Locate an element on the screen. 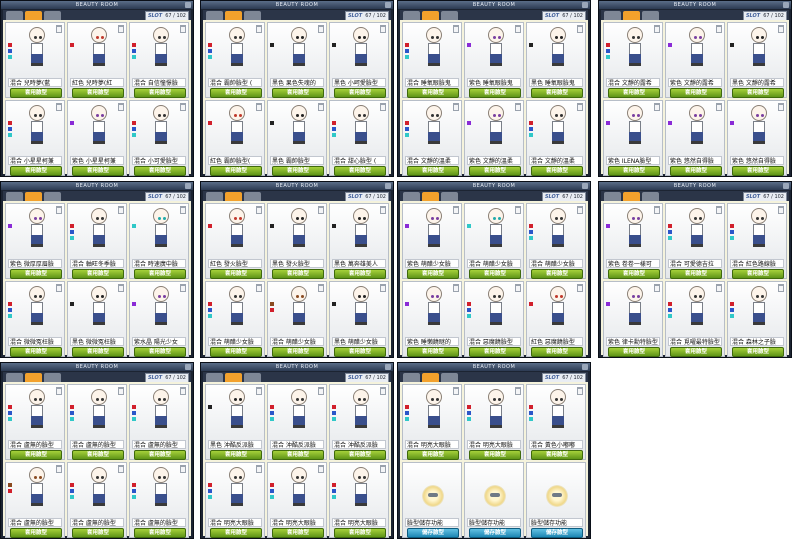 This screenshot has width=799, height=540. face-card: 紅色 發火臉型 套用臉型 is located at coordinates (235, 241).